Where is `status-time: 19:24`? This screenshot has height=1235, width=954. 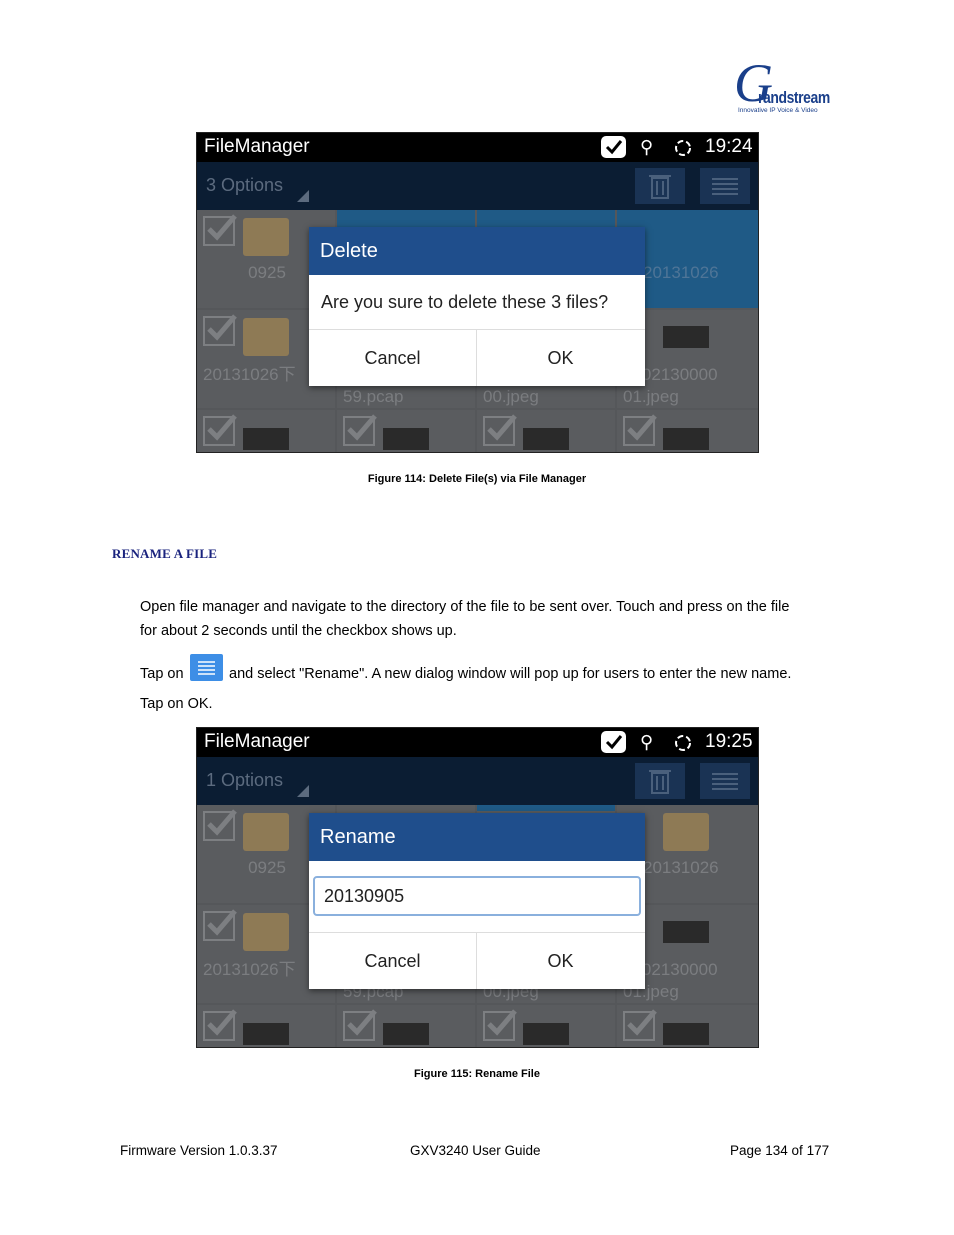 status-time: 19:24 is located at coordinates (729, 146).